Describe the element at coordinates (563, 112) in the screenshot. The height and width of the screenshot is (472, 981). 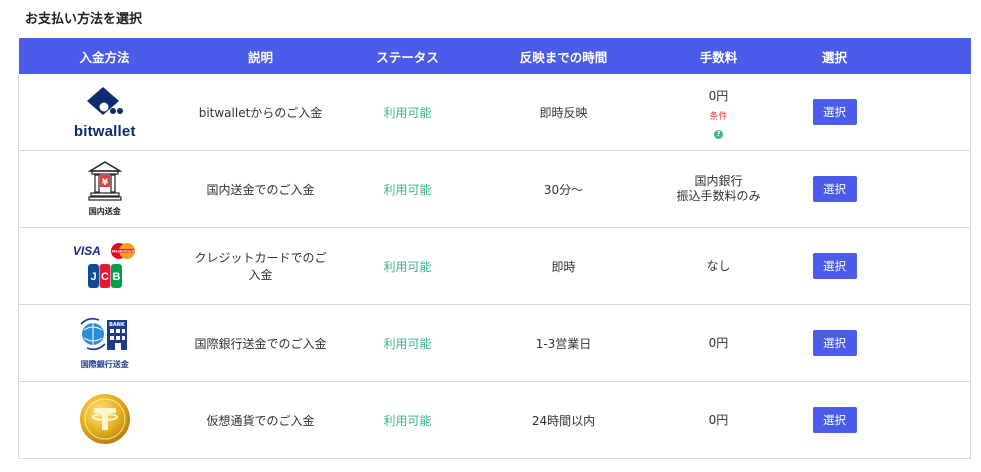
I see `row-timing: 即時反映` at that location.